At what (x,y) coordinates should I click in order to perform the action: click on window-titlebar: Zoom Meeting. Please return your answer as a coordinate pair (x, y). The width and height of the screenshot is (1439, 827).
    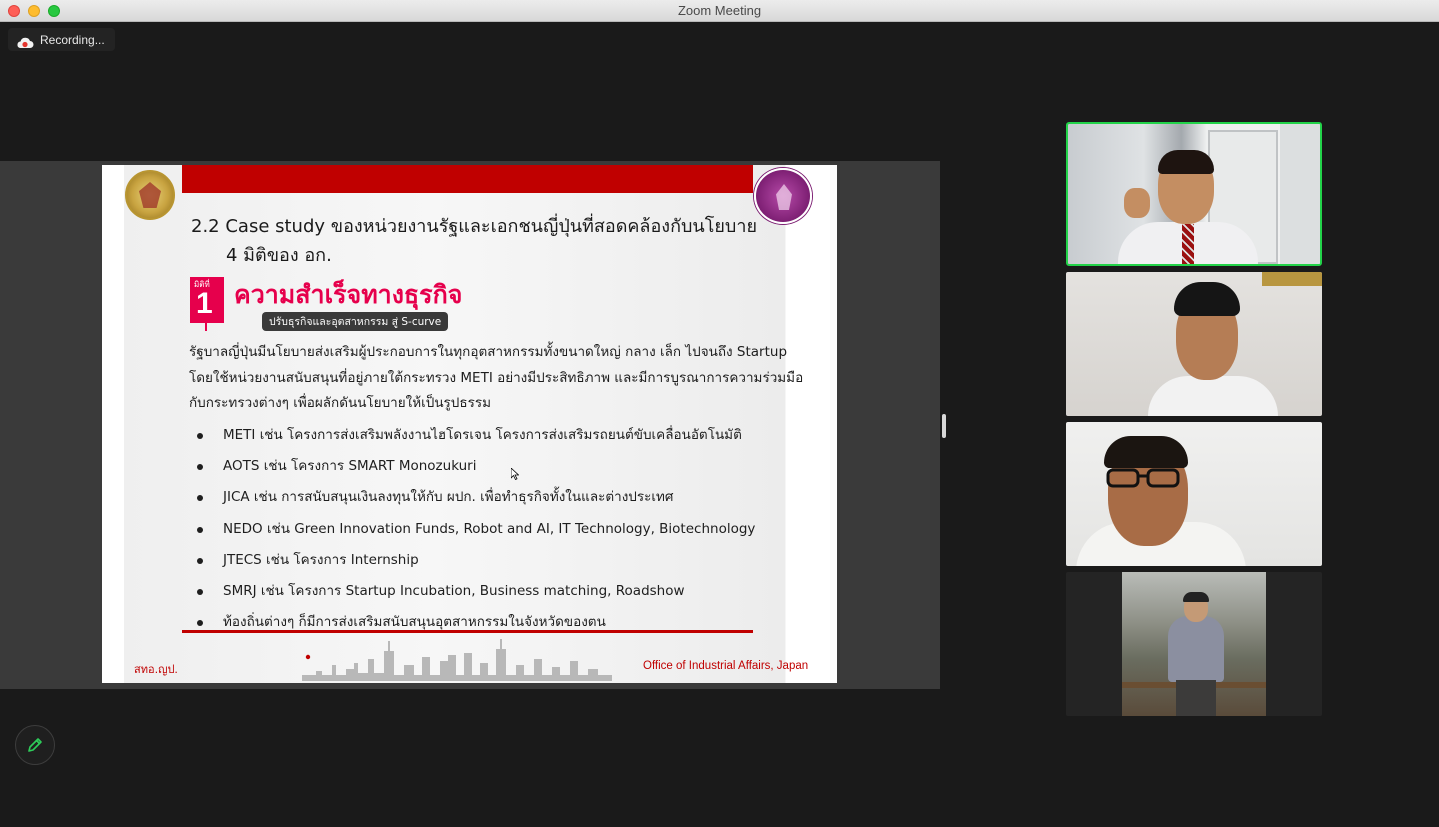
    Looking at the image, I should click on (719, 11).